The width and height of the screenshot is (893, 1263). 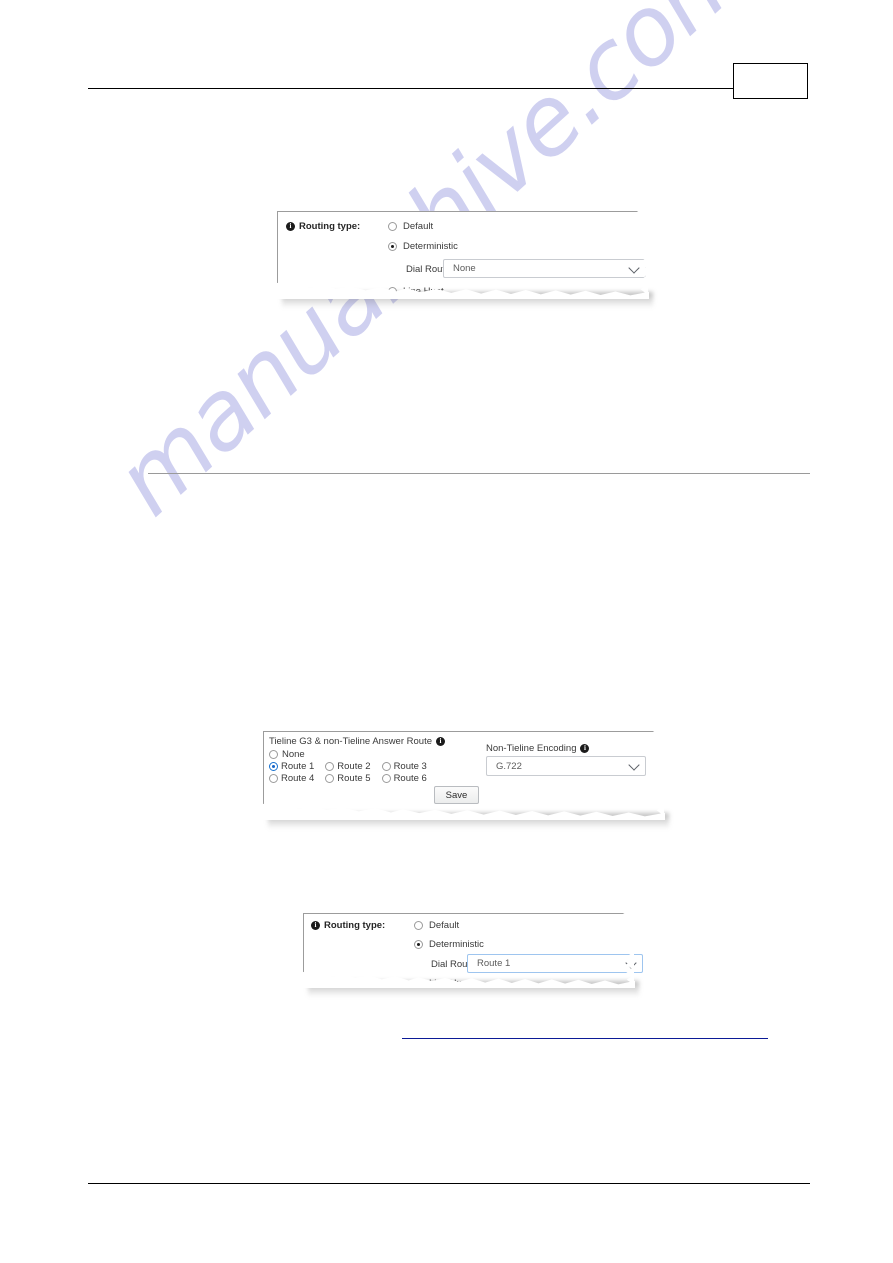 I want to click on answer-route-title-group: Tieline G3 & non-Tieline Answer Route i, so click(x=357, y=741).